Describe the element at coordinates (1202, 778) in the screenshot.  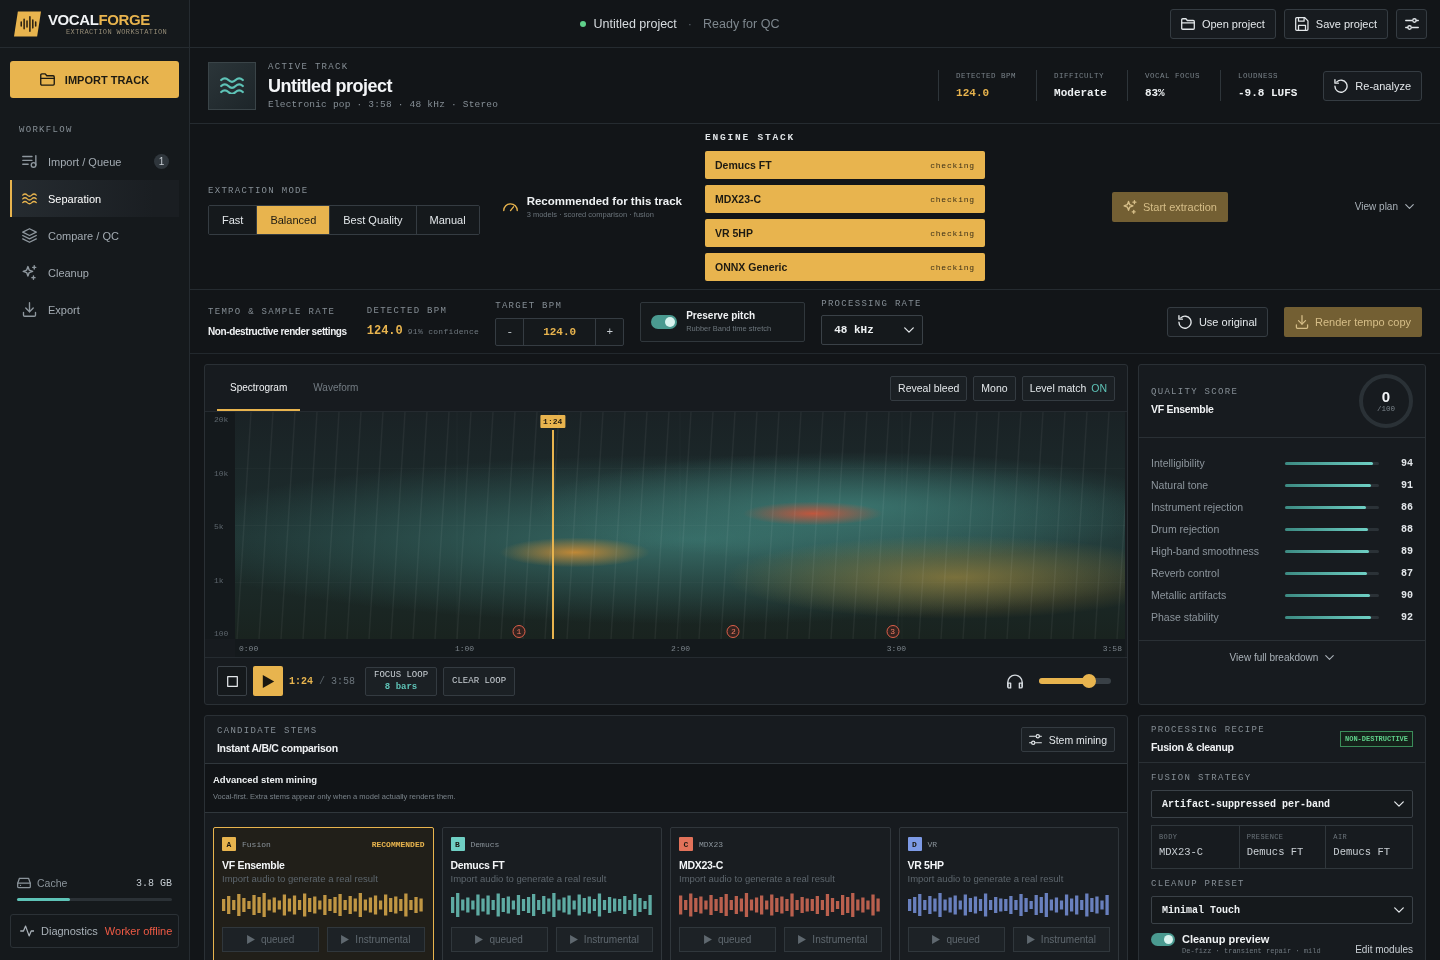
I see `field-label: FUSION STRATEGY` at that location.